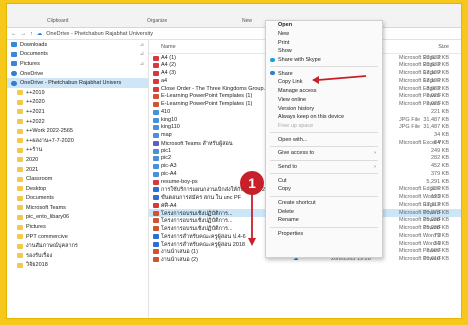 The image size is (468, 325). What do you see at coordinates (324, 117) in the screenshot?
I see `menu-item: Always keep on this device` at bounding box center [324, 117].